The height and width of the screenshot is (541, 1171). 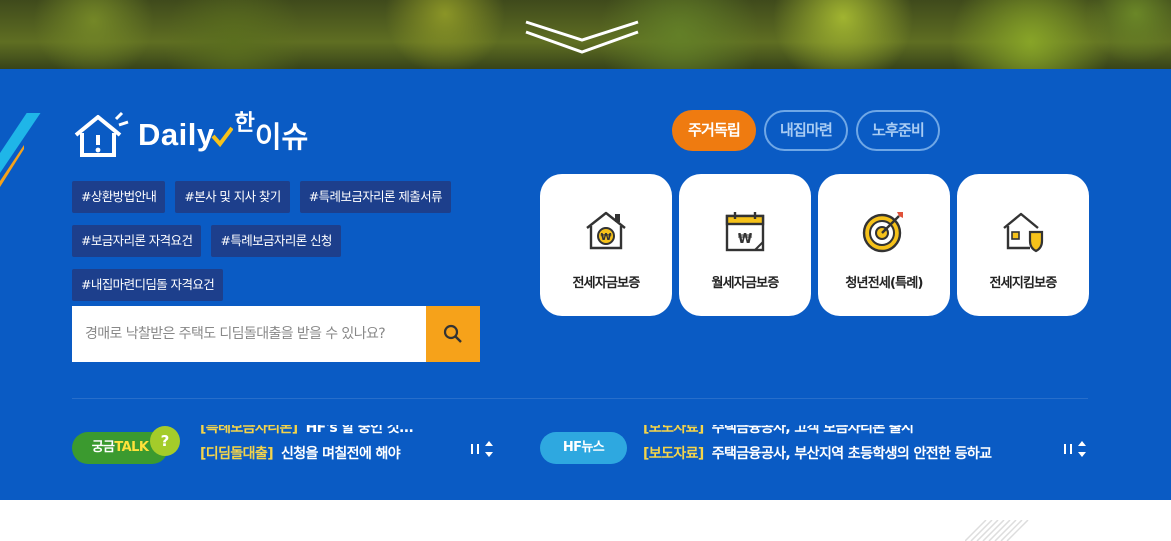 I want to click on logo-issue-text: 이슈, so click(x=281, y=137).